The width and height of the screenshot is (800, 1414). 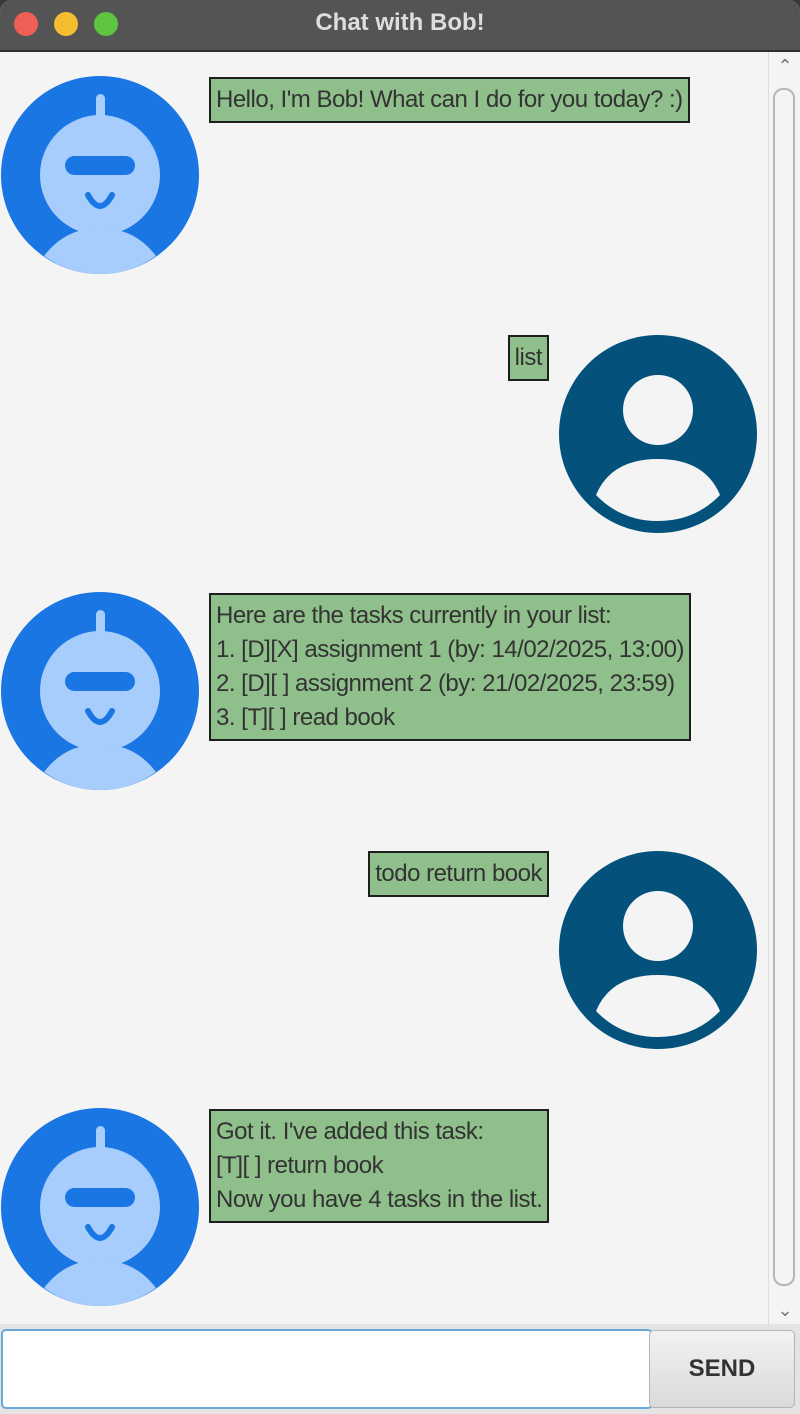 What do you see at coordinates (400, 22) in the screenshot?
I see `window-title: Chat with Bob!` at bounding box center [400, 22].